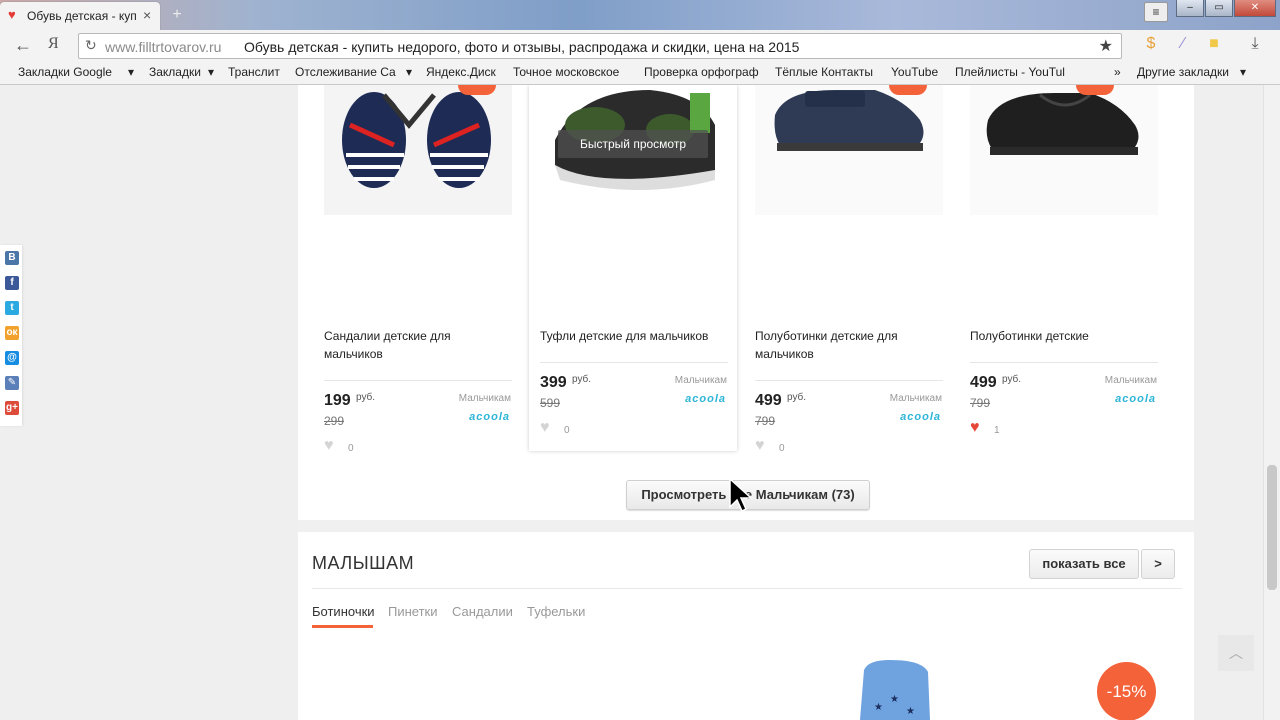  I want to click on mouse-cursor-icon, so click(741, 495).